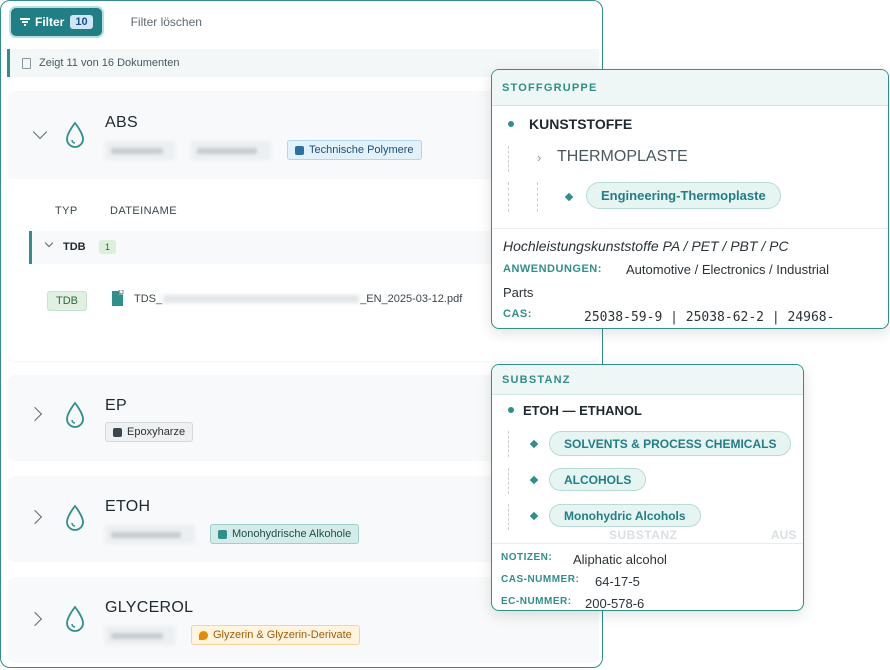 Image resolution: width=890 pixels, height=670 pixels. I want to click on redacted-filename-part, so click(261, 299).